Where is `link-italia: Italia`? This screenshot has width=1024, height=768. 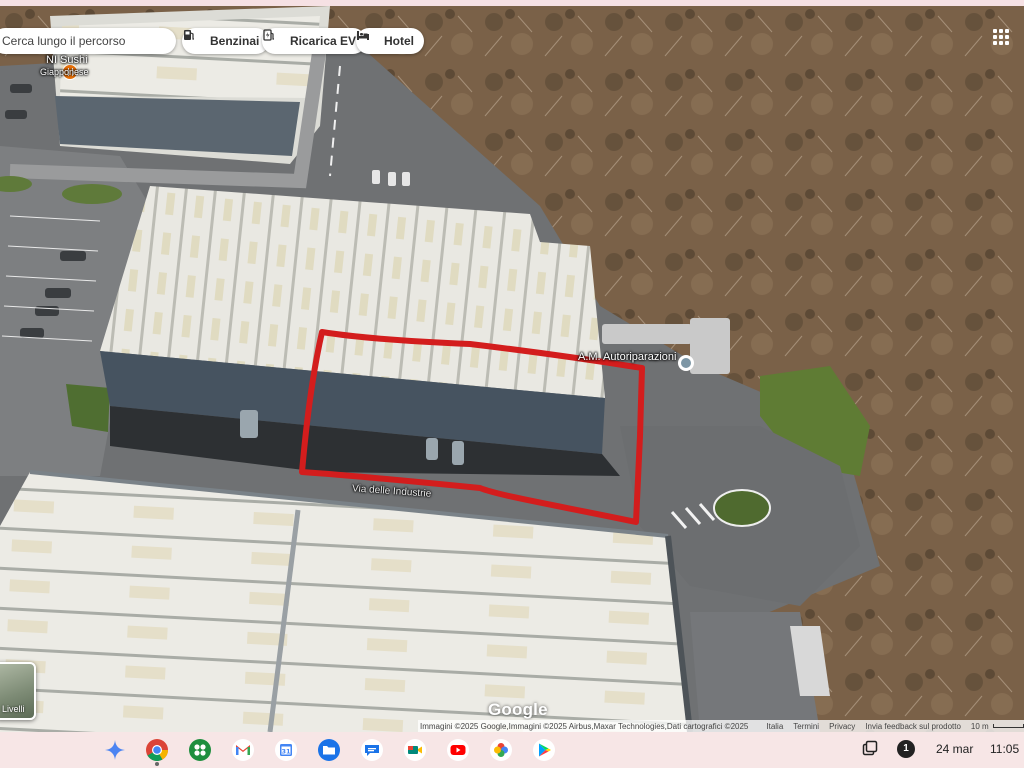 link-italia: Italia is located at coordinates (774, 726).